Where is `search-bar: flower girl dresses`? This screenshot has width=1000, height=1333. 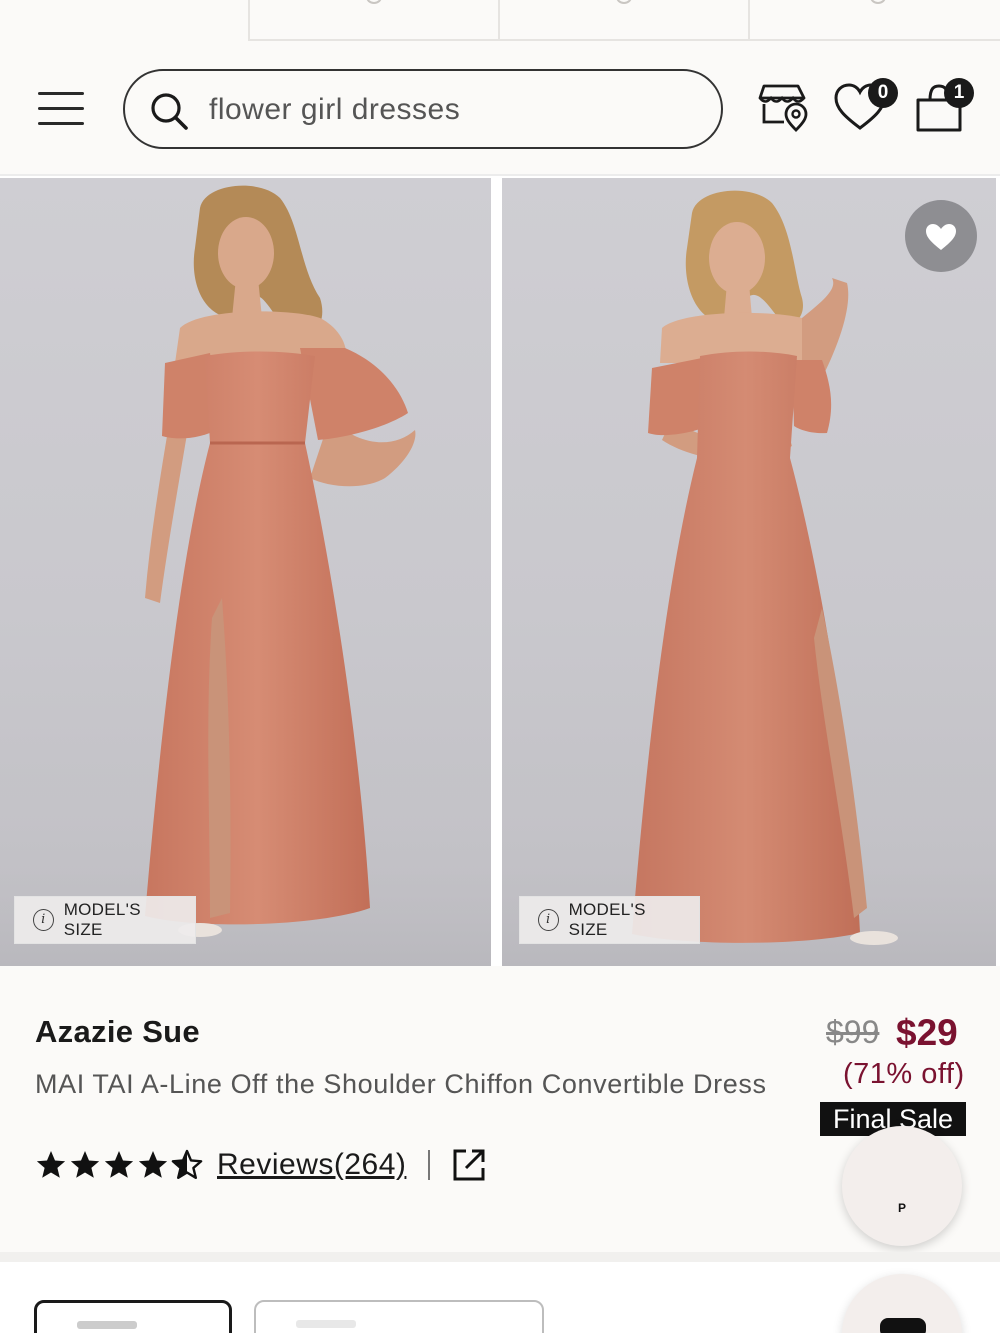
search-bar: flower girl dresses is located at coordinates (423, 109).